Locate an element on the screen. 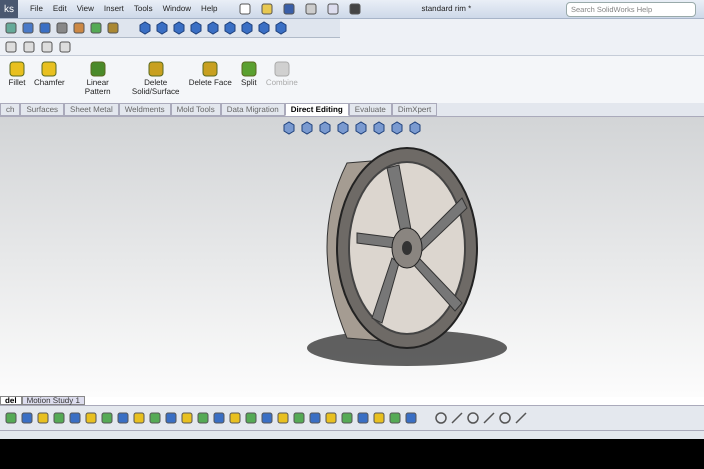 This screenshot has height=469, width=704. feature-button: Fillet is located at coordinates (17, 73).